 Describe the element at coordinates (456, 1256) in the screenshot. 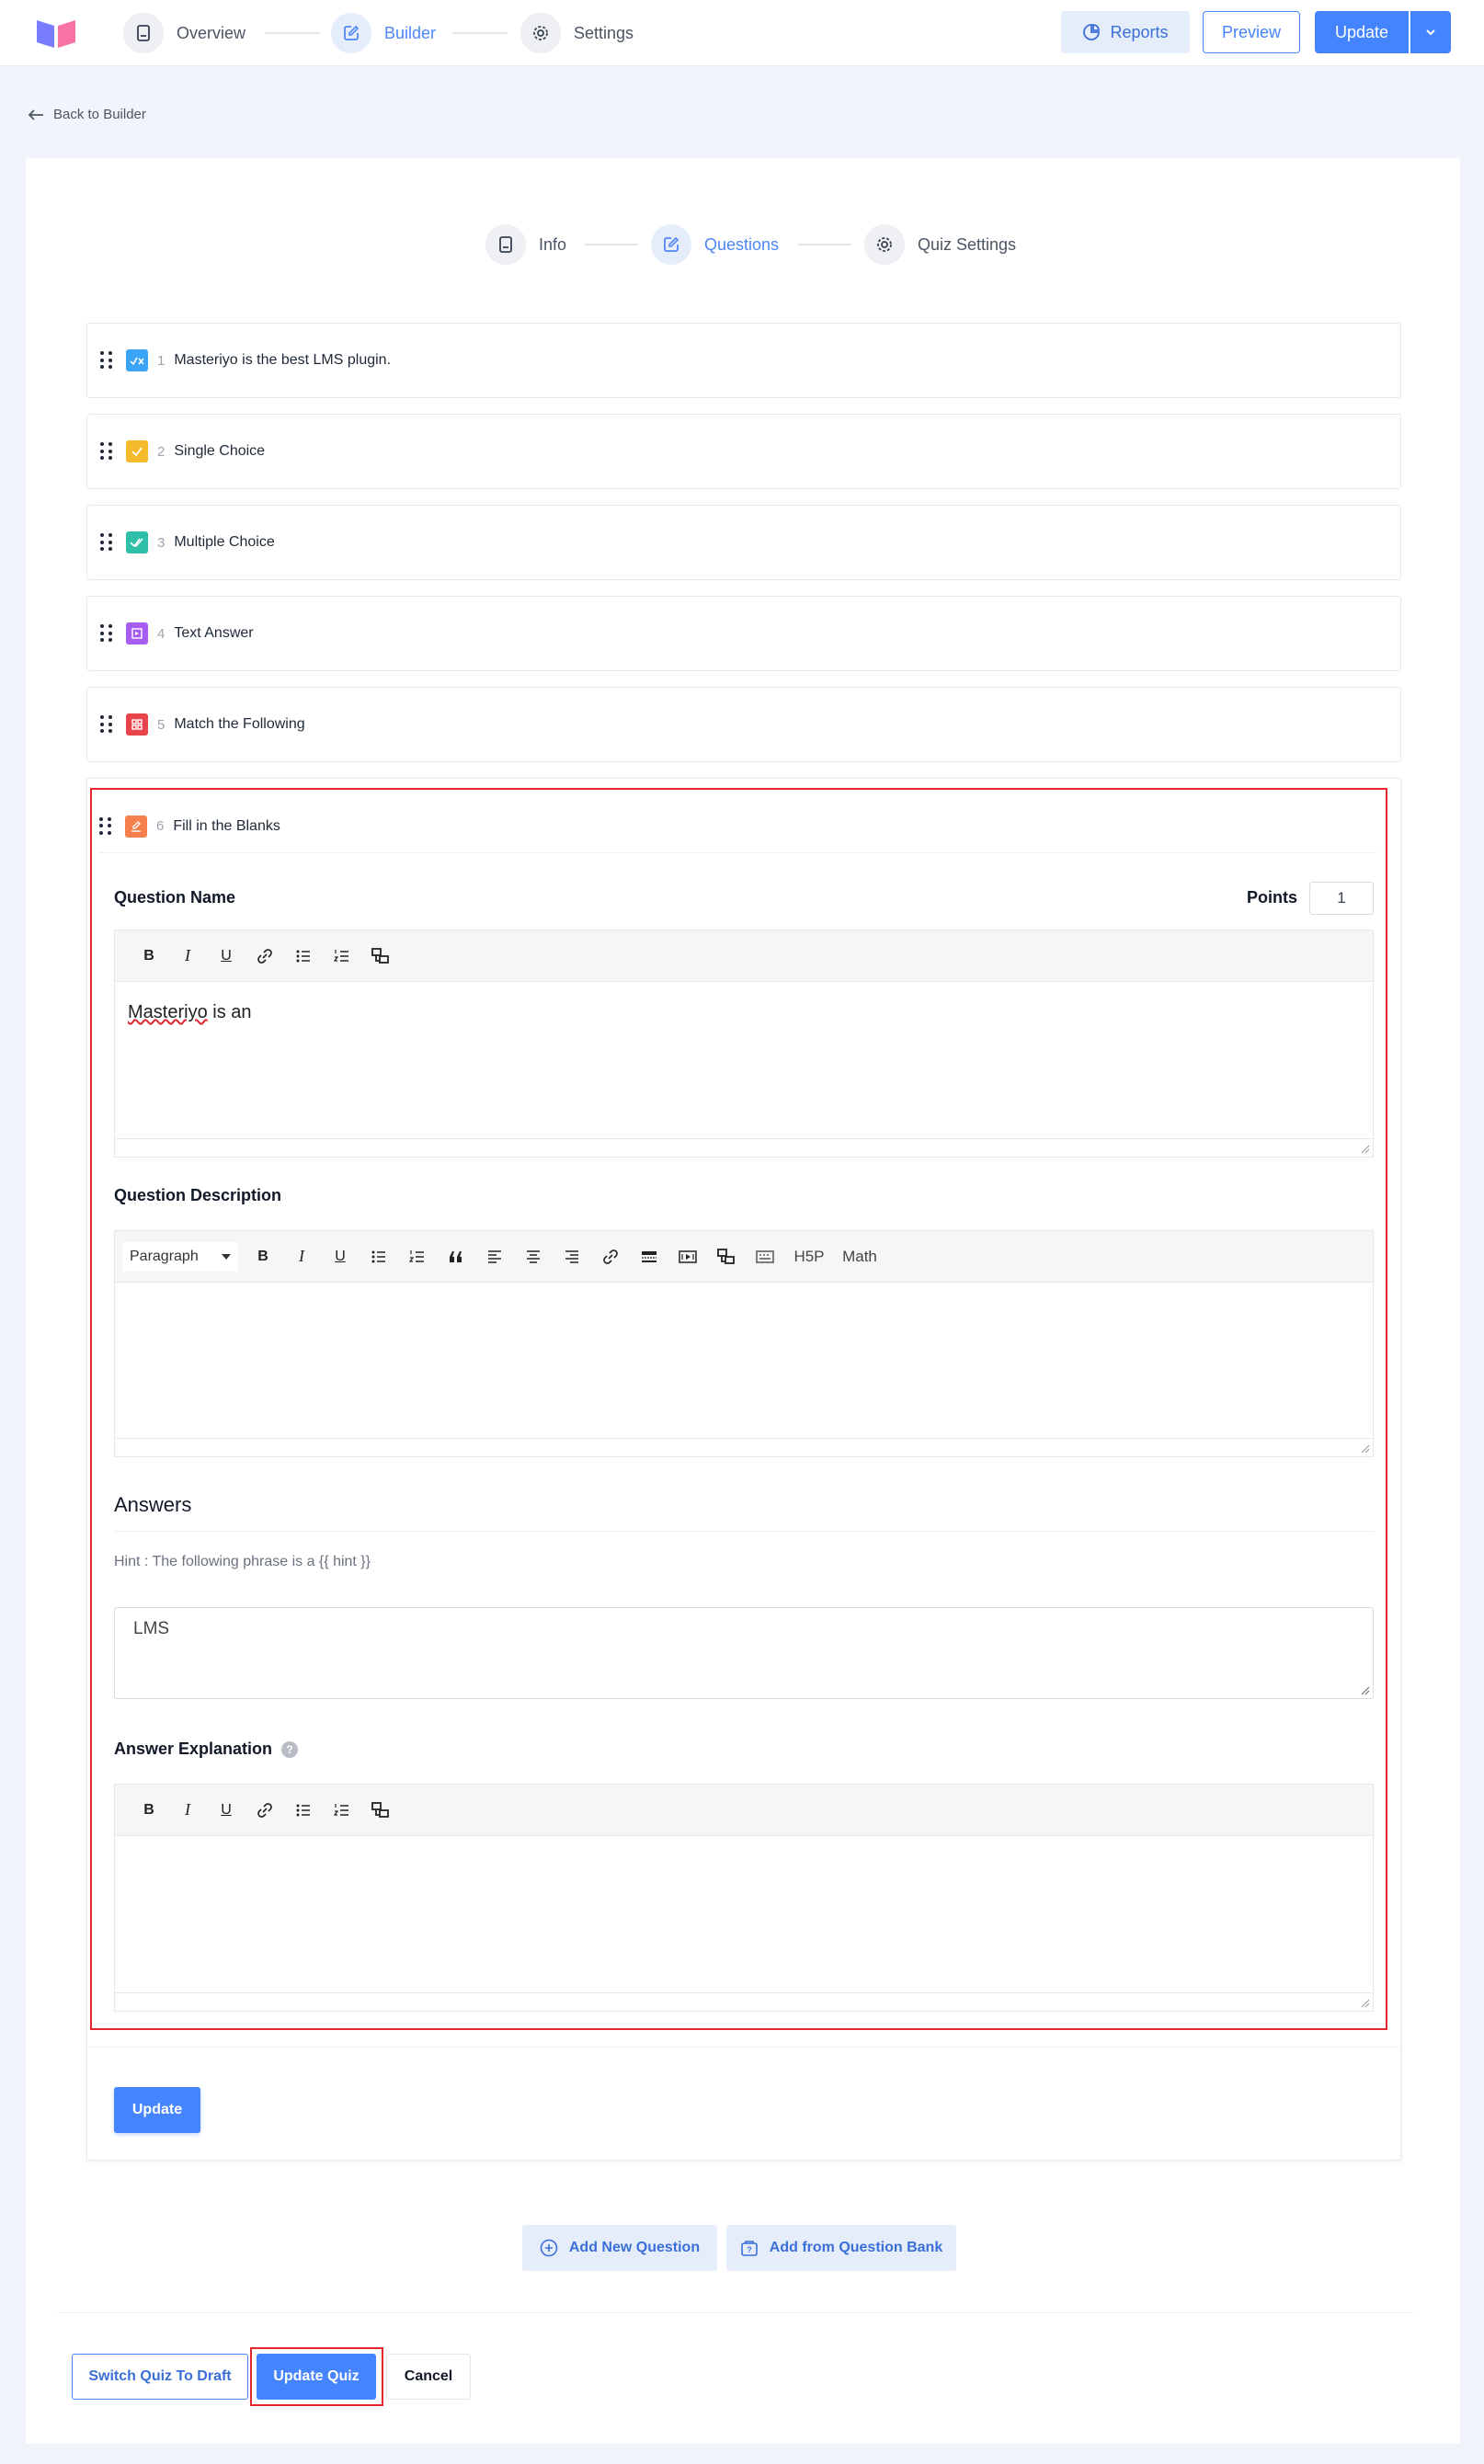

I see `blockquote-icon` at that location.